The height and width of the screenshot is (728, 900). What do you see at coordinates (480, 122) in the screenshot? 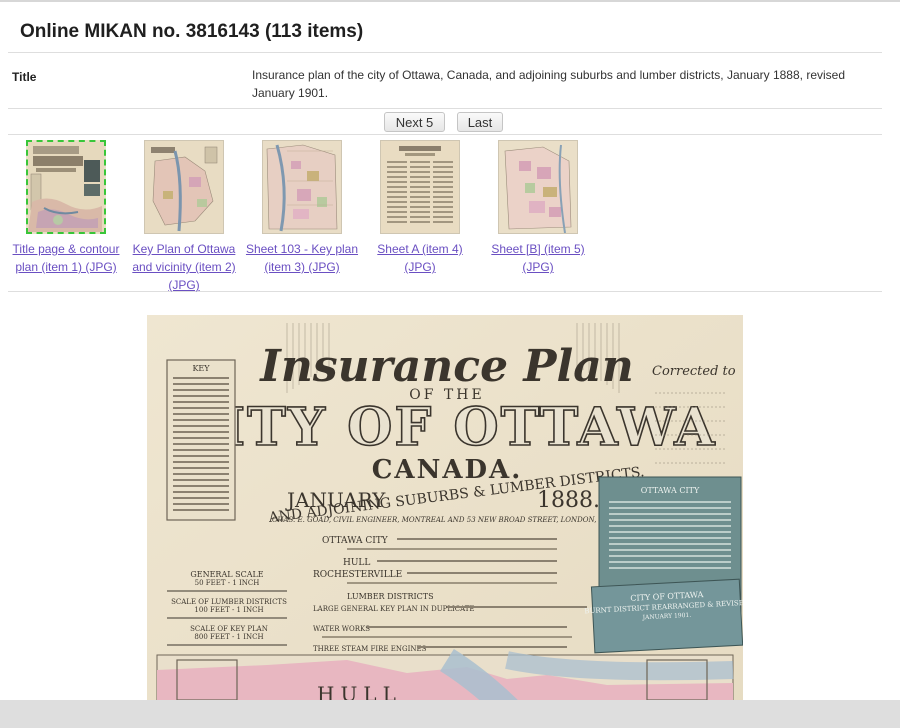
I see `last-button: Last` at bounding box center [480, 122].